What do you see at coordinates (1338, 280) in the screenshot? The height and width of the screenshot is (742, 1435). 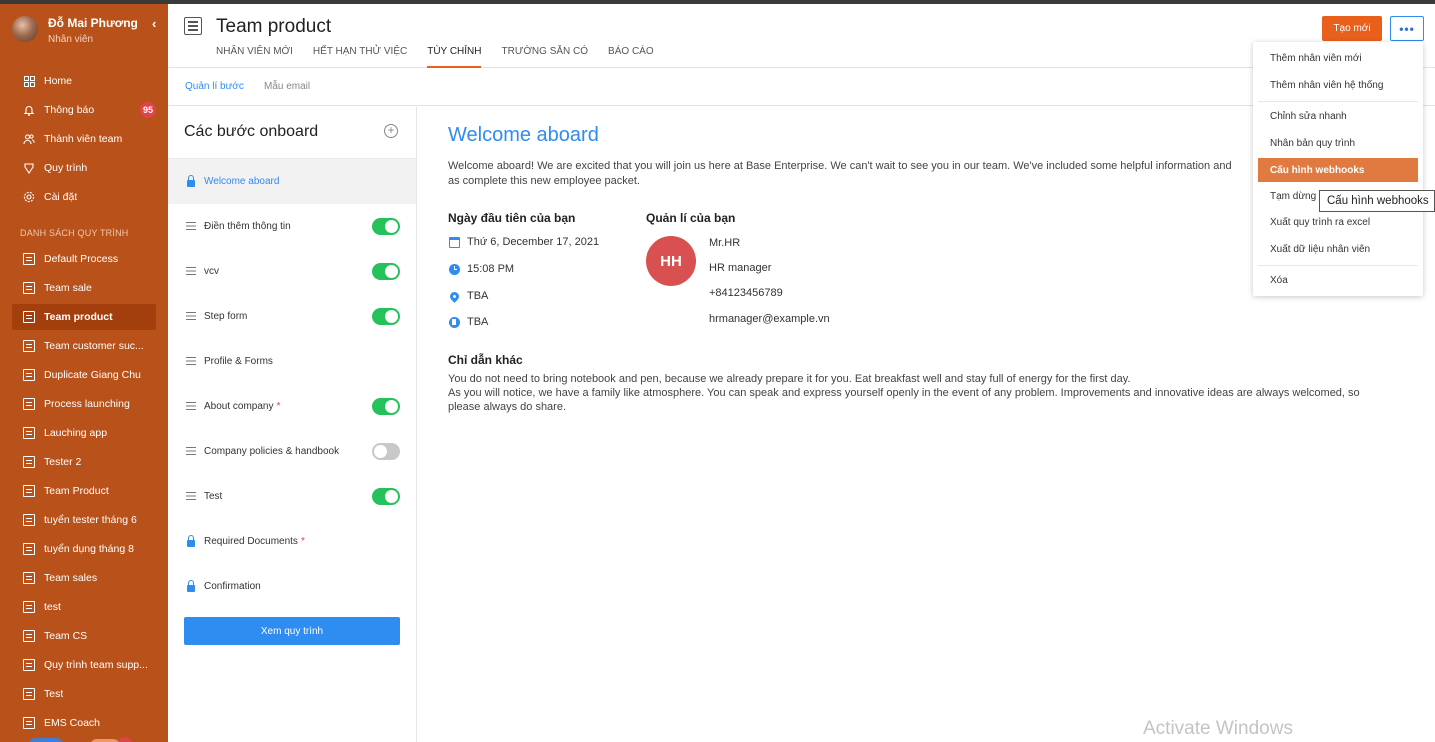 I see `menu-item-delete: Xóa` at bounding box center [1338, 280].